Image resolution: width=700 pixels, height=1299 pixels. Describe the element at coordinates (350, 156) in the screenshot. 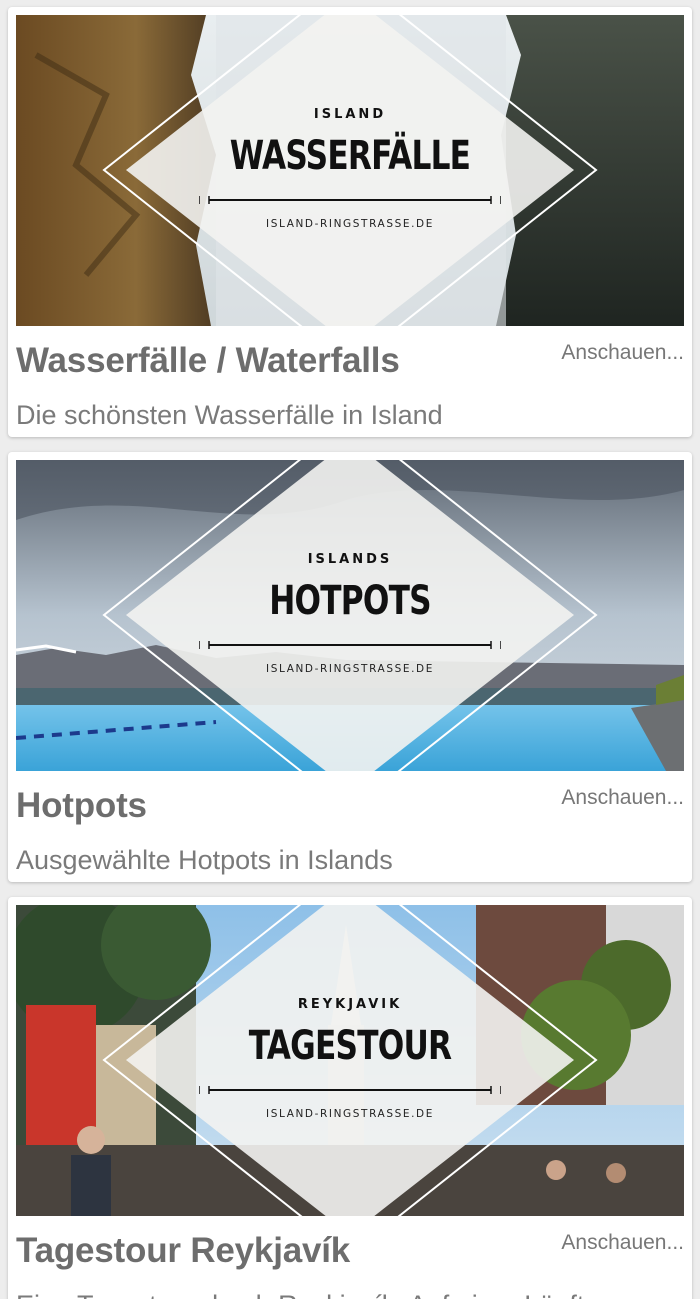

I see `badge-title: WASSERFÄLLE` at that location.